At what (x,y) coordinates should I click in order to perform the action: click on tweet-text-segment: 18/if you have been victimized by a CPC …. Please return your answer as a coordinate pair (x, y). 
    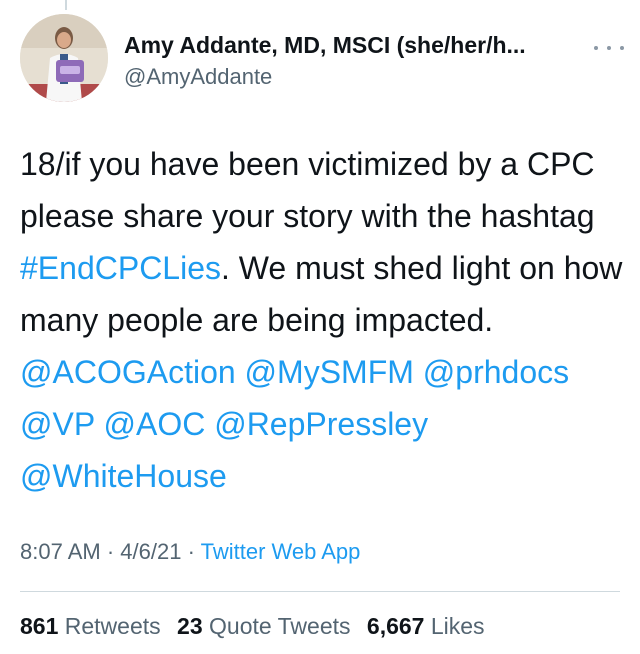
    Looking at the image, I should click on (307, 190).